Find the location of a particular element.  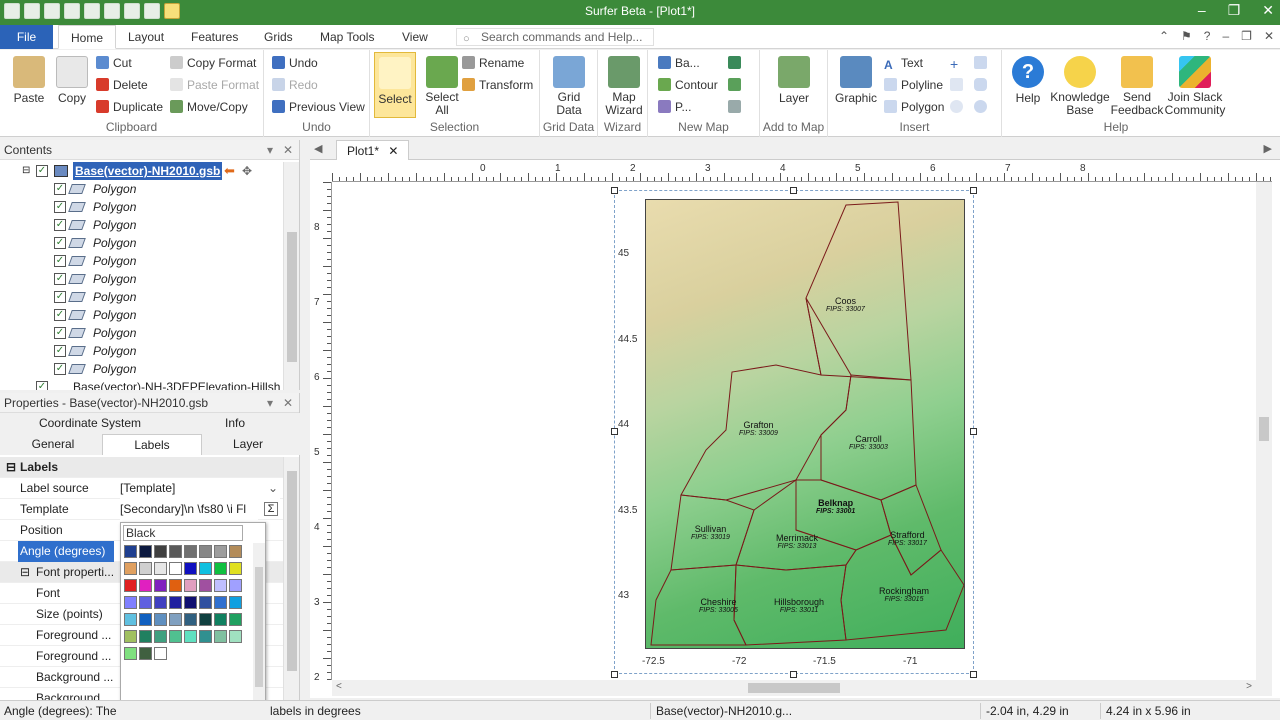

properties-scrollbar is located at coordinates (291, 578).